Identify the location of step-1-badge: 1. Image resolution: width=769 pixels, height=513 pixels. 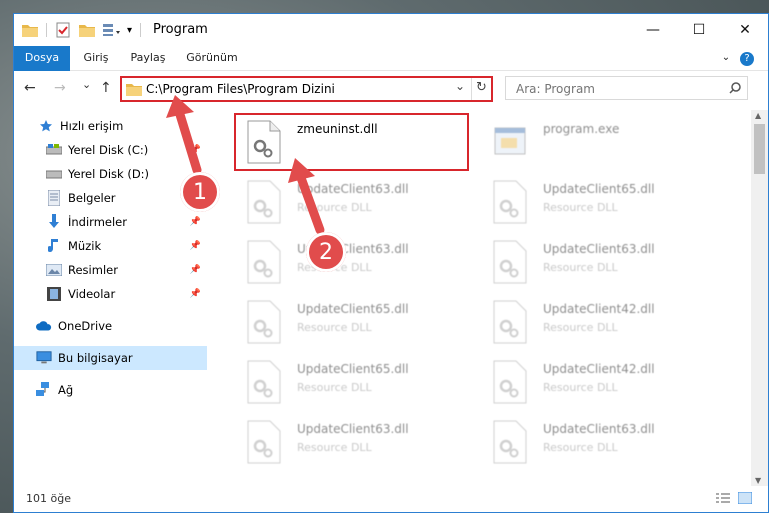
(200, 192).